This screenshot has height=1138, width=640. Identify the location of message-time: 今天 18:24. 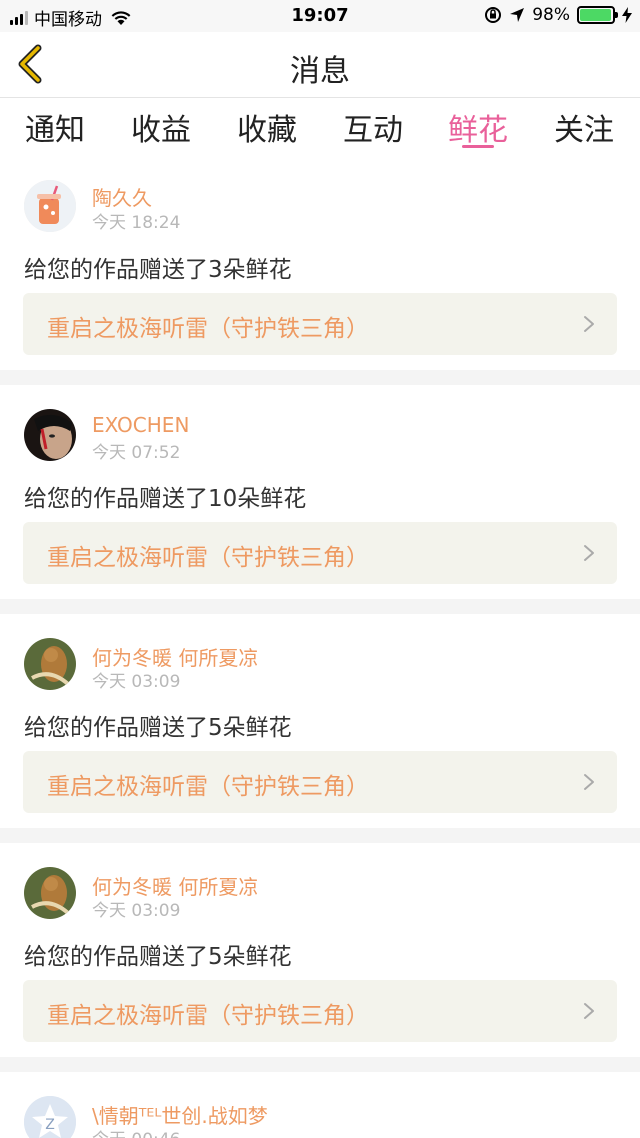
(136, 223).